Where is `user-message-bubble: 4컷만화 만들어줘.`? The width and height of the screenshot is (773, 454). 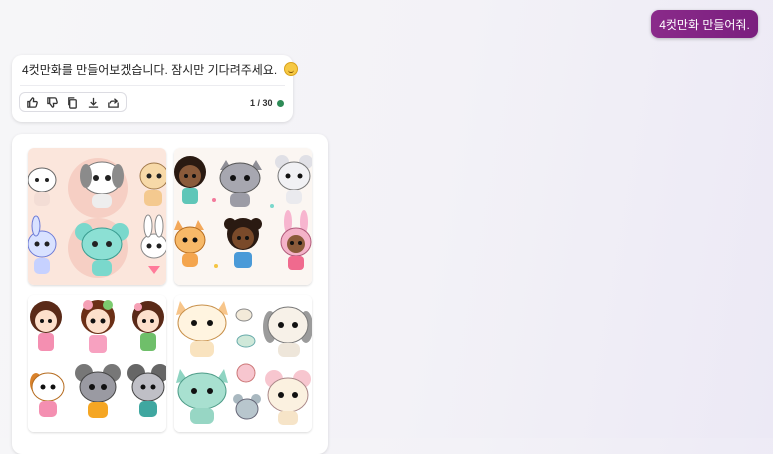
user-message-bubble: 4컷만화 만들어줘. is located at coordinates (704, 24).